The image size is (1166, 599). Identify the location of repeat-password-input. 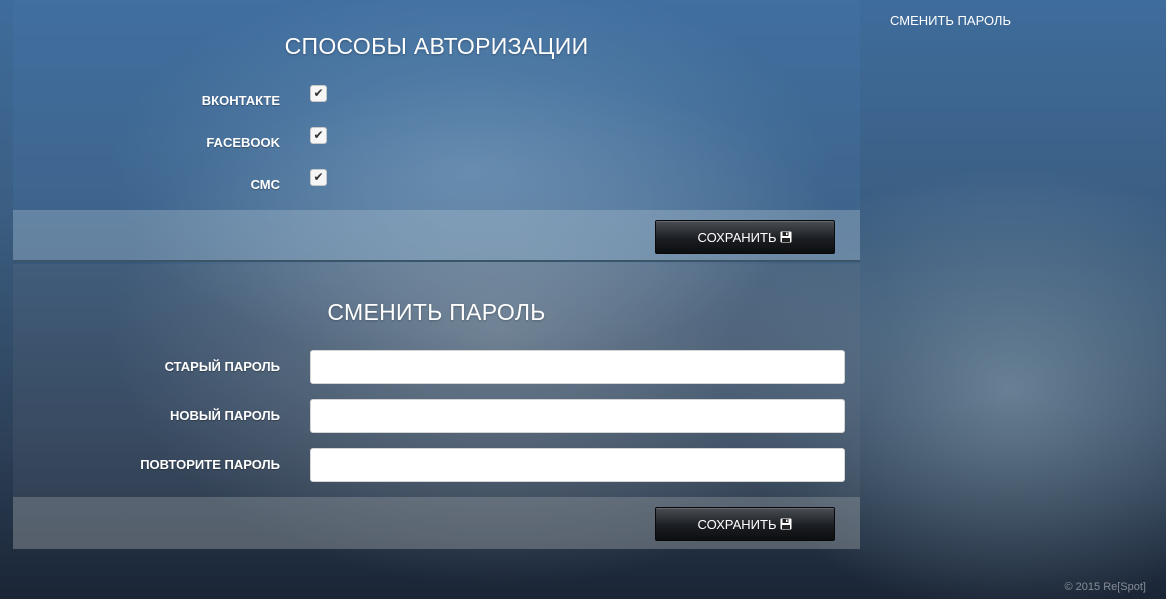
(577, 465).